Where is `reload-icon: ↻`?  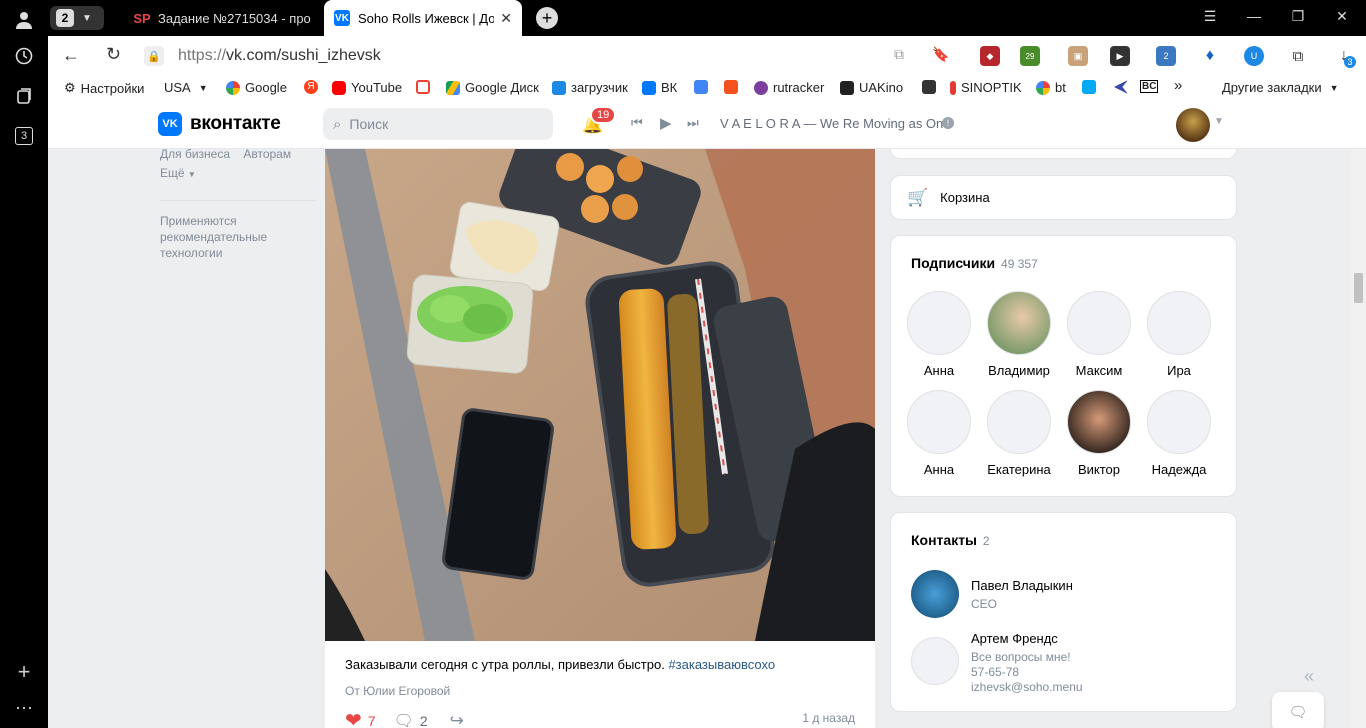 reload-icon: ↻ is located at coordinates (113, 54).